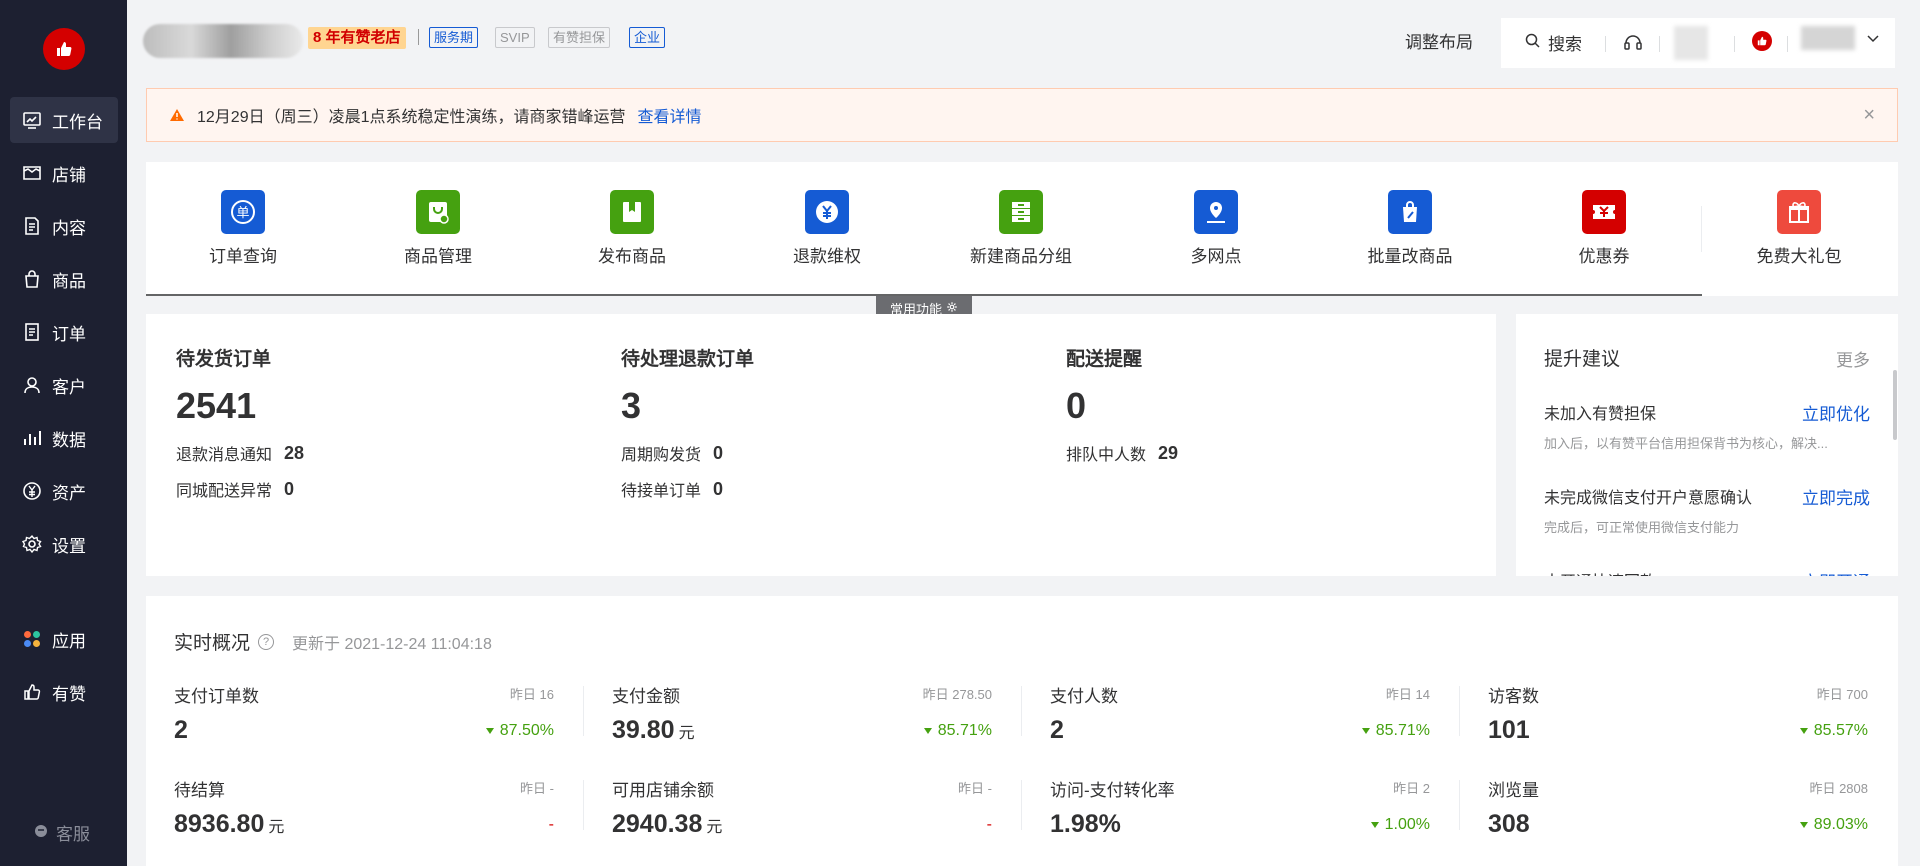 This screenshot has height=866, width=1920. Describe the element at coordinates (1799, 256) in the screenshot. I see `shortcut-label: 免费大礼包` at that location.